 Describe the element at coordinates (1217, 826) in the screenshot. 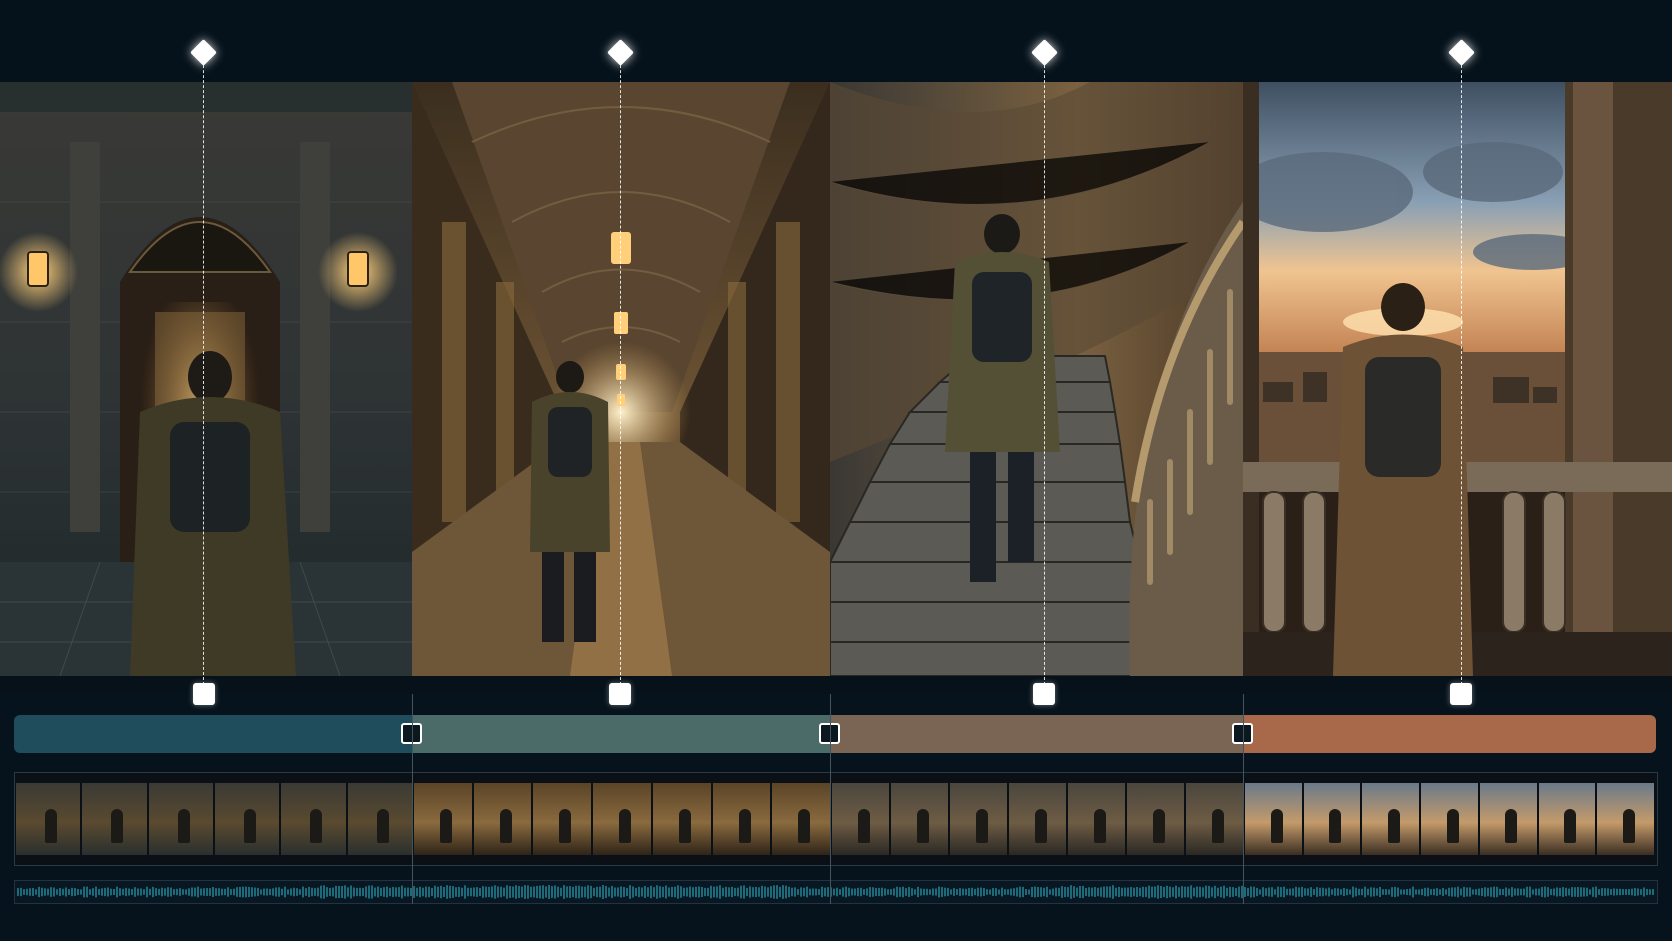

I see `filmstrip-figure` at that location.